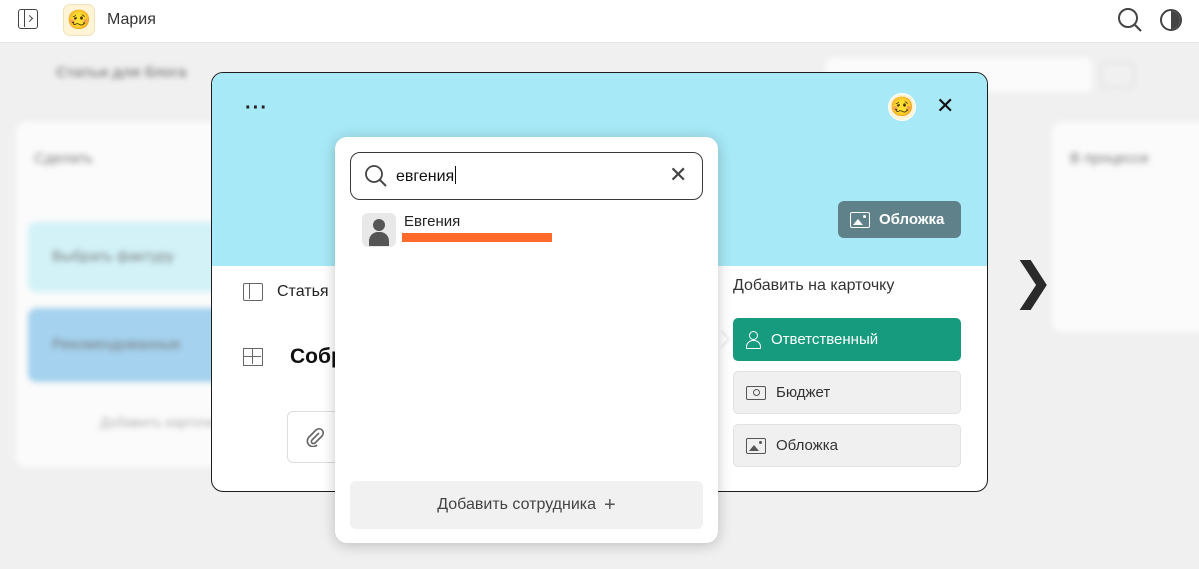  Describe the element at coordinates (847, 445) in the screenshot. I see `cover-side-button: Обложка` at that location.